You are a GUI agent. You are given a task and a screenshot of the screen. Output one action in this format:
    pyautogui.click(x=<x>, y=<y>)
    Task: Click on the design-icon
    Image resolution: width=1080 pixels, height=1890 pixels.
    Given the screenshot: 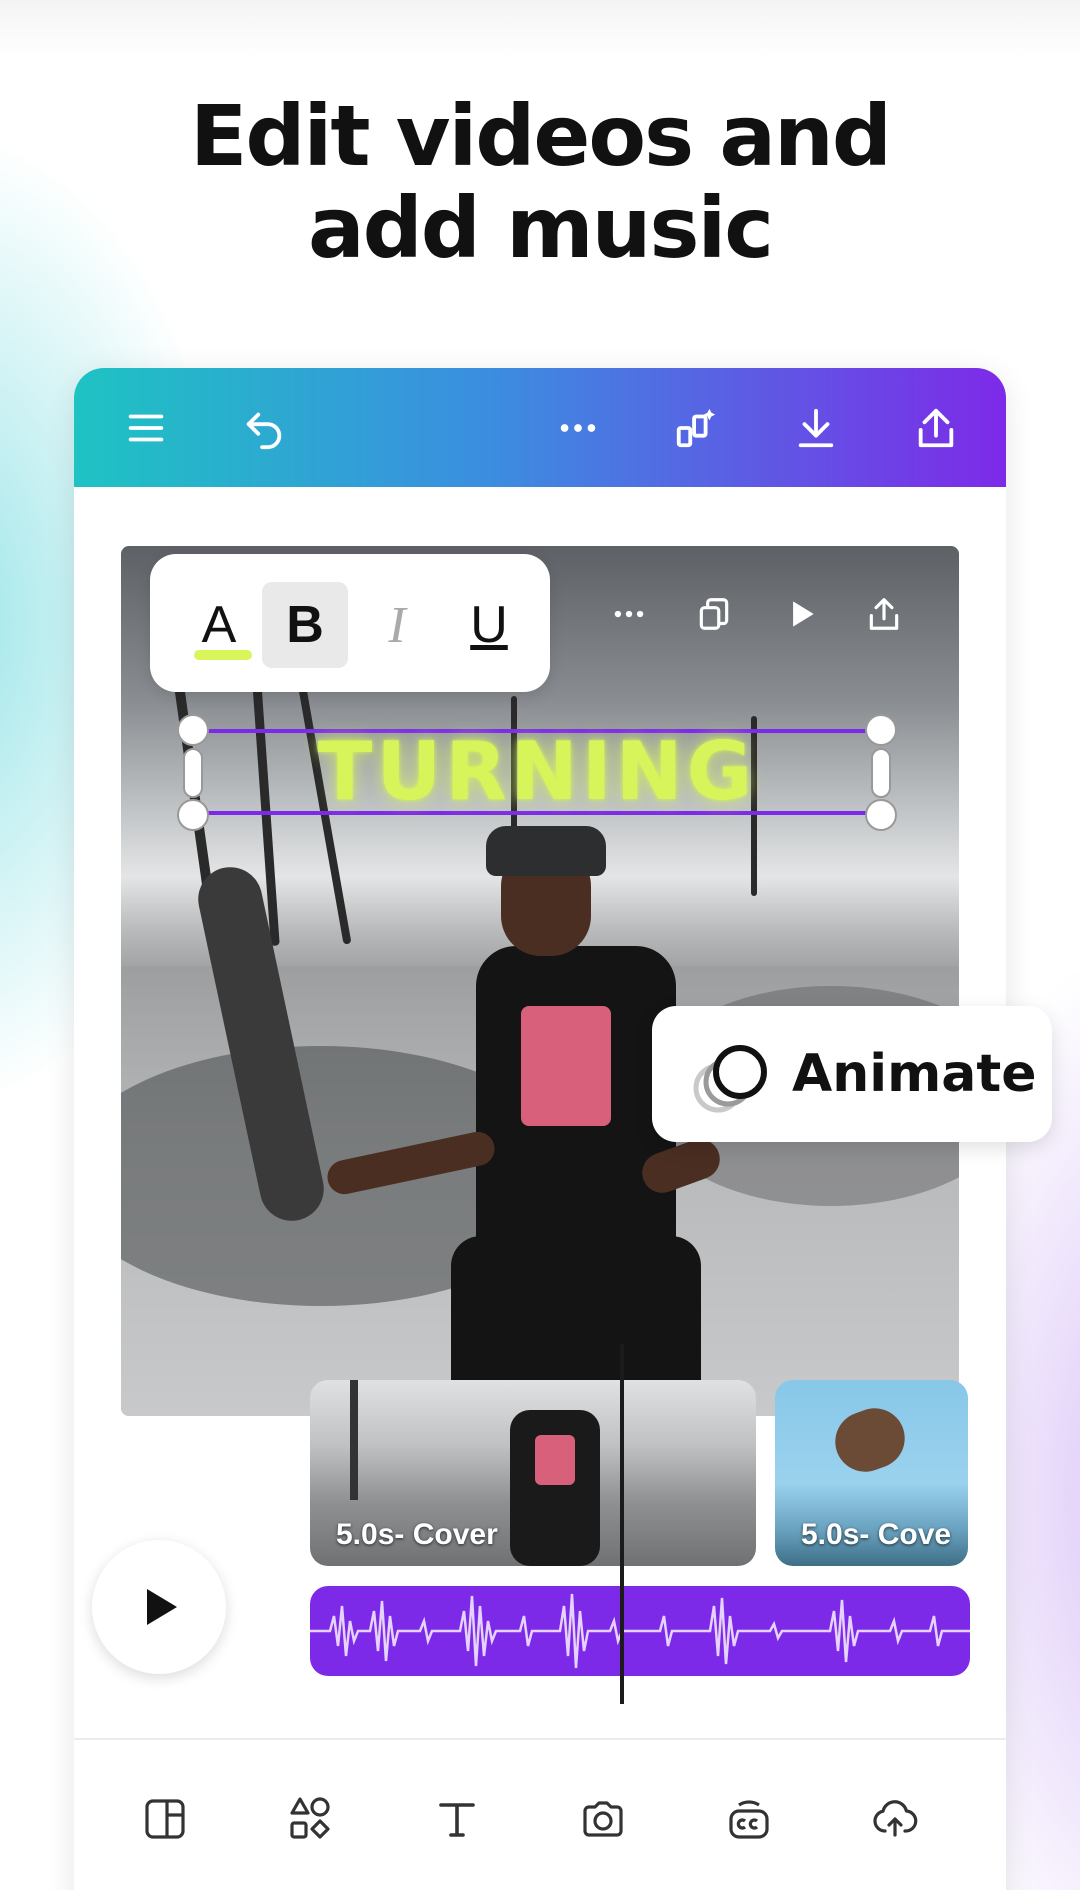 What is the action you would take?
    pyautogui.click(x=165, y=1819)
    